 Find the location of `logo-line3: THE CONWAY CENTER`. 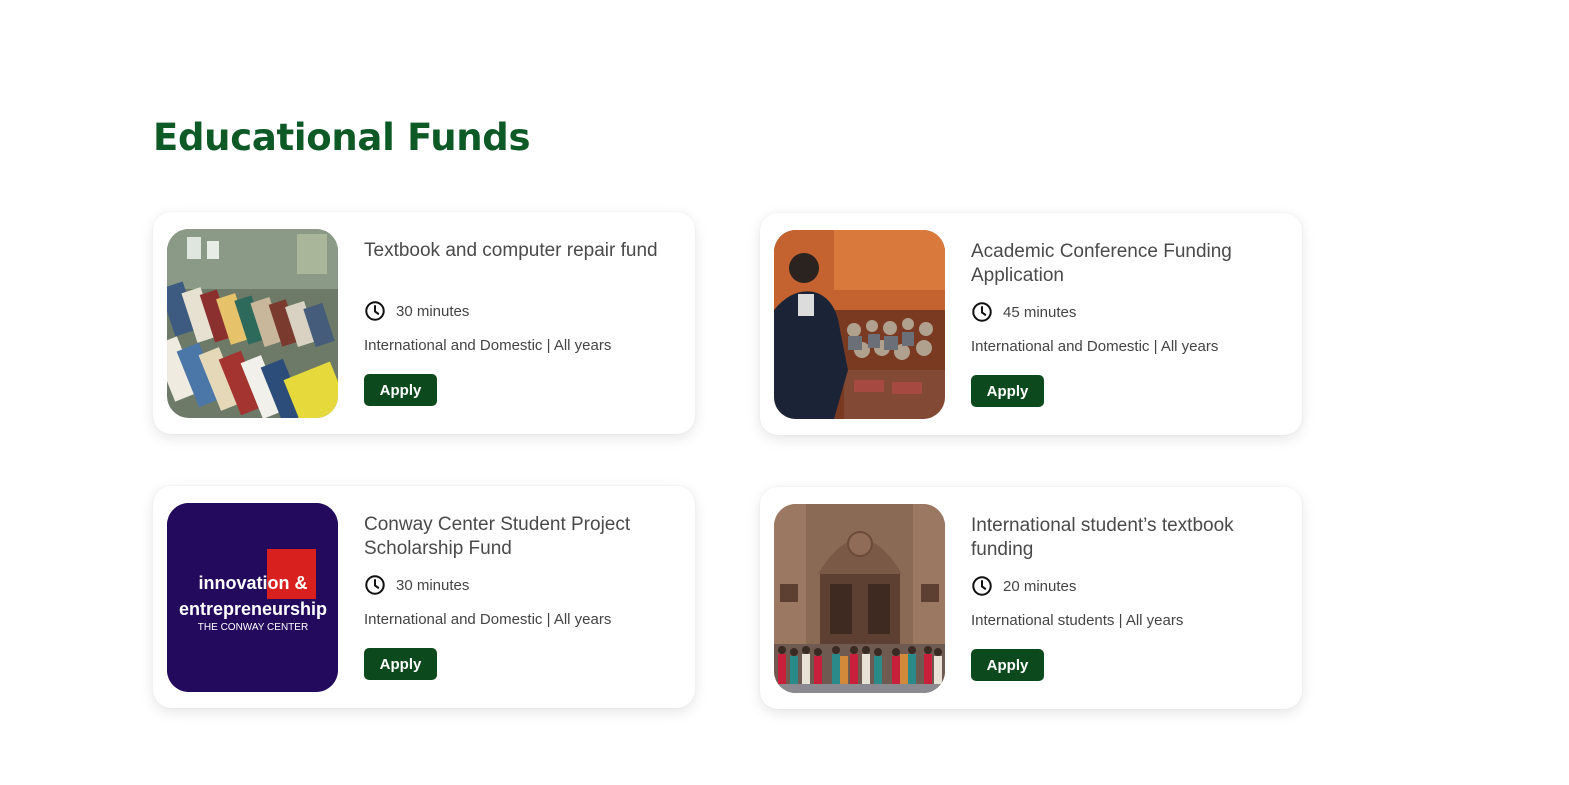

logo-line3: THE CONWAY CENTER is located at coordinates (253, 627).